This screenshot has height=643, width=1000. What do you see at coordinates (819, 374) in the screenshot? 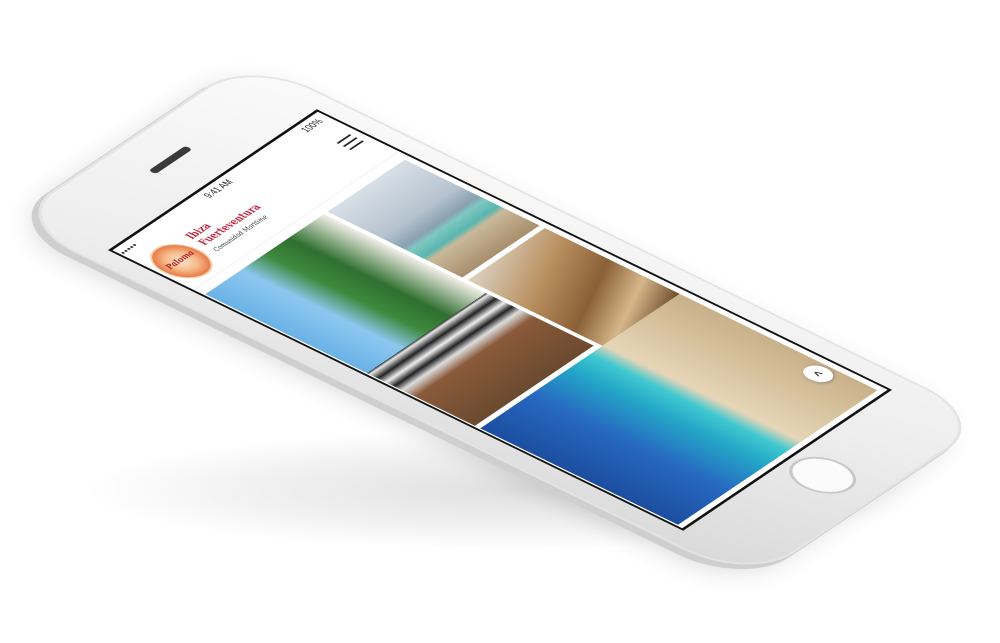
I see `chevron-up-icon: ^` at bounding box center [819, 374].